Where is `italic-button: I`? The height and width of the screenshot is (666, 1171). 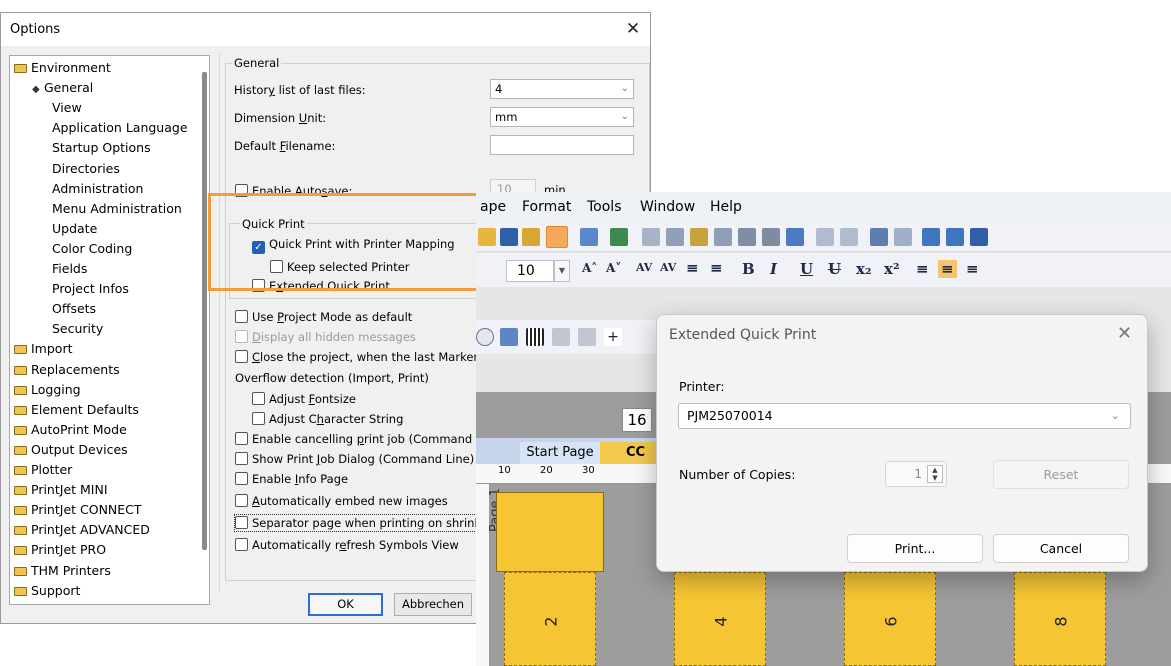 italic-button: I is located at coordinates (773, 269).